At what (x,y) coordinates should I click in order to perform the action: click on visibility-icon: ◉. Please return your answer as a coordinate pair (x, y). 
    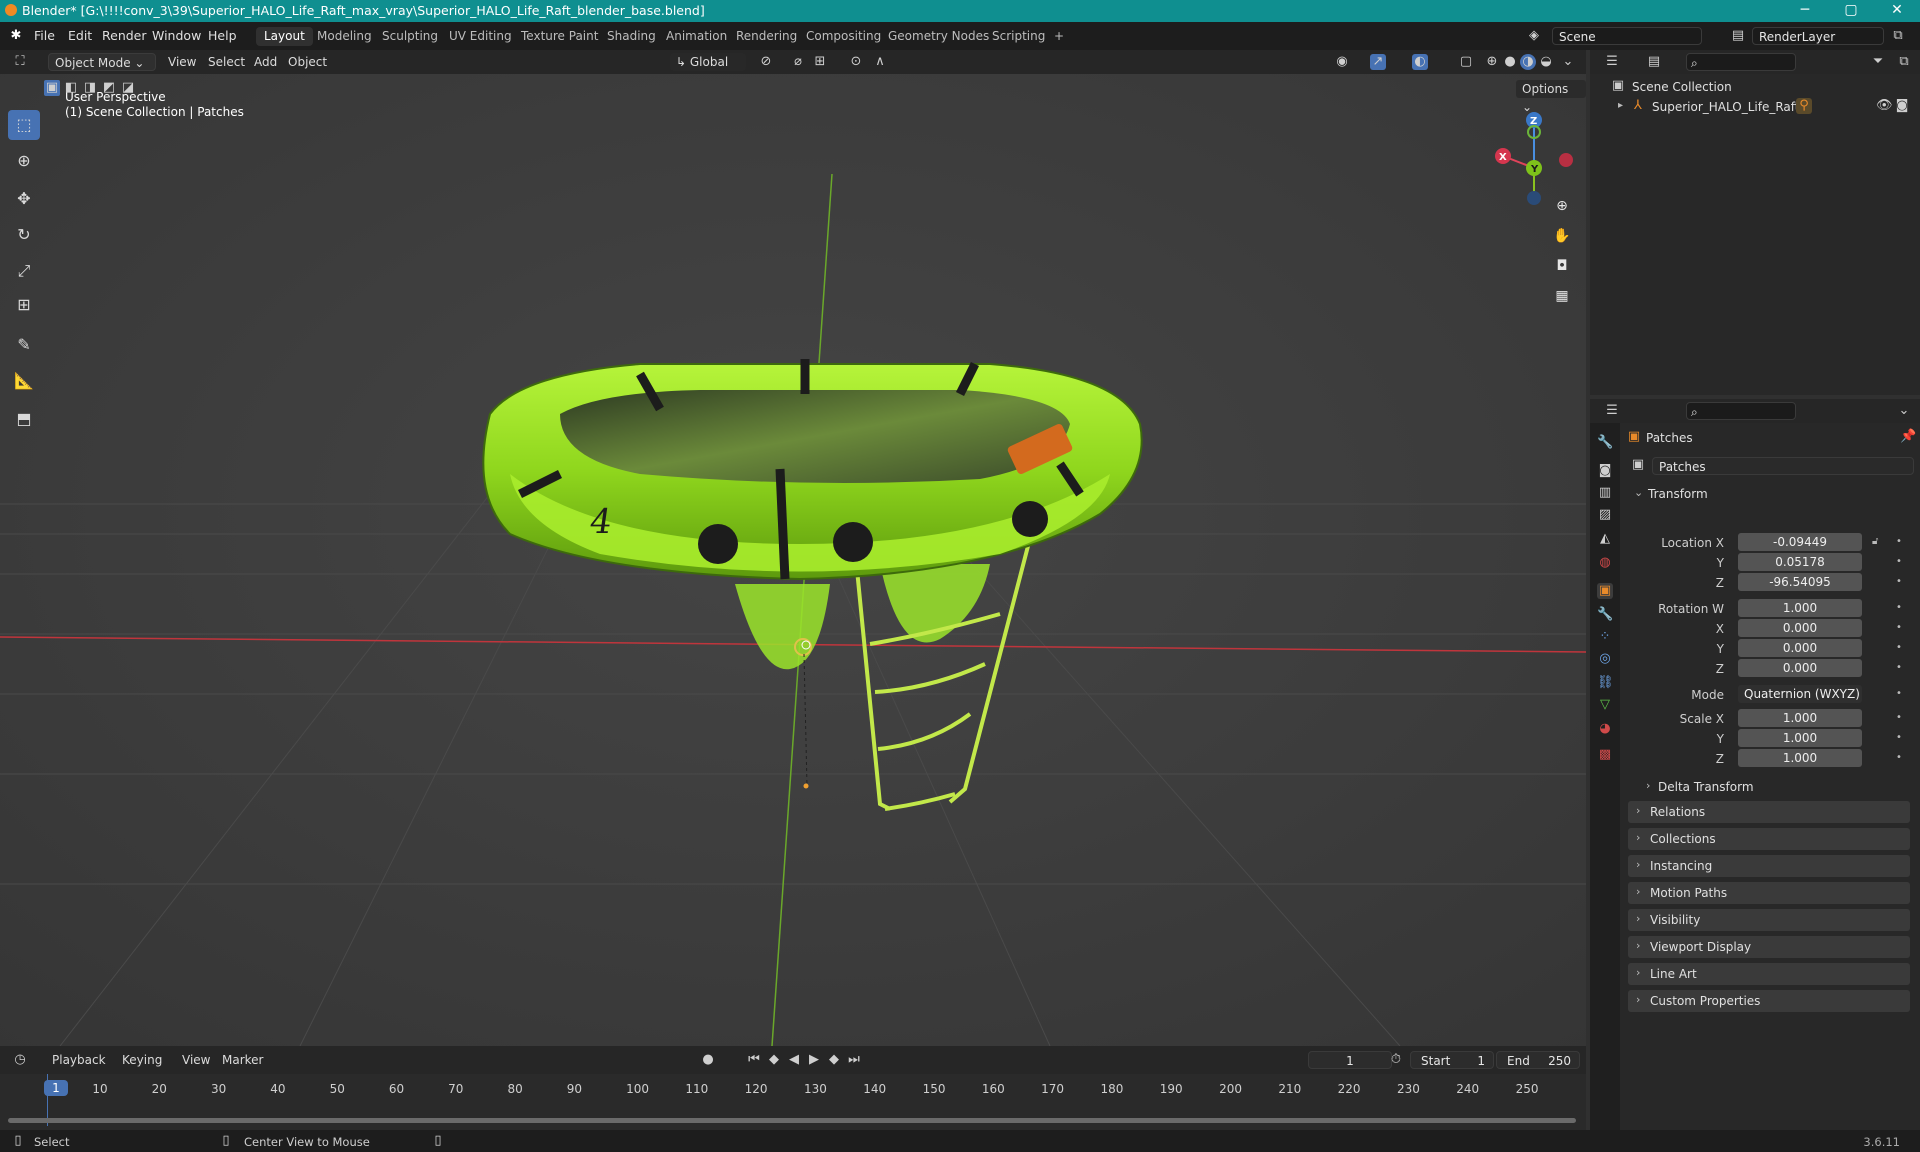
    Looking at the image, I should click on (1342, 62).